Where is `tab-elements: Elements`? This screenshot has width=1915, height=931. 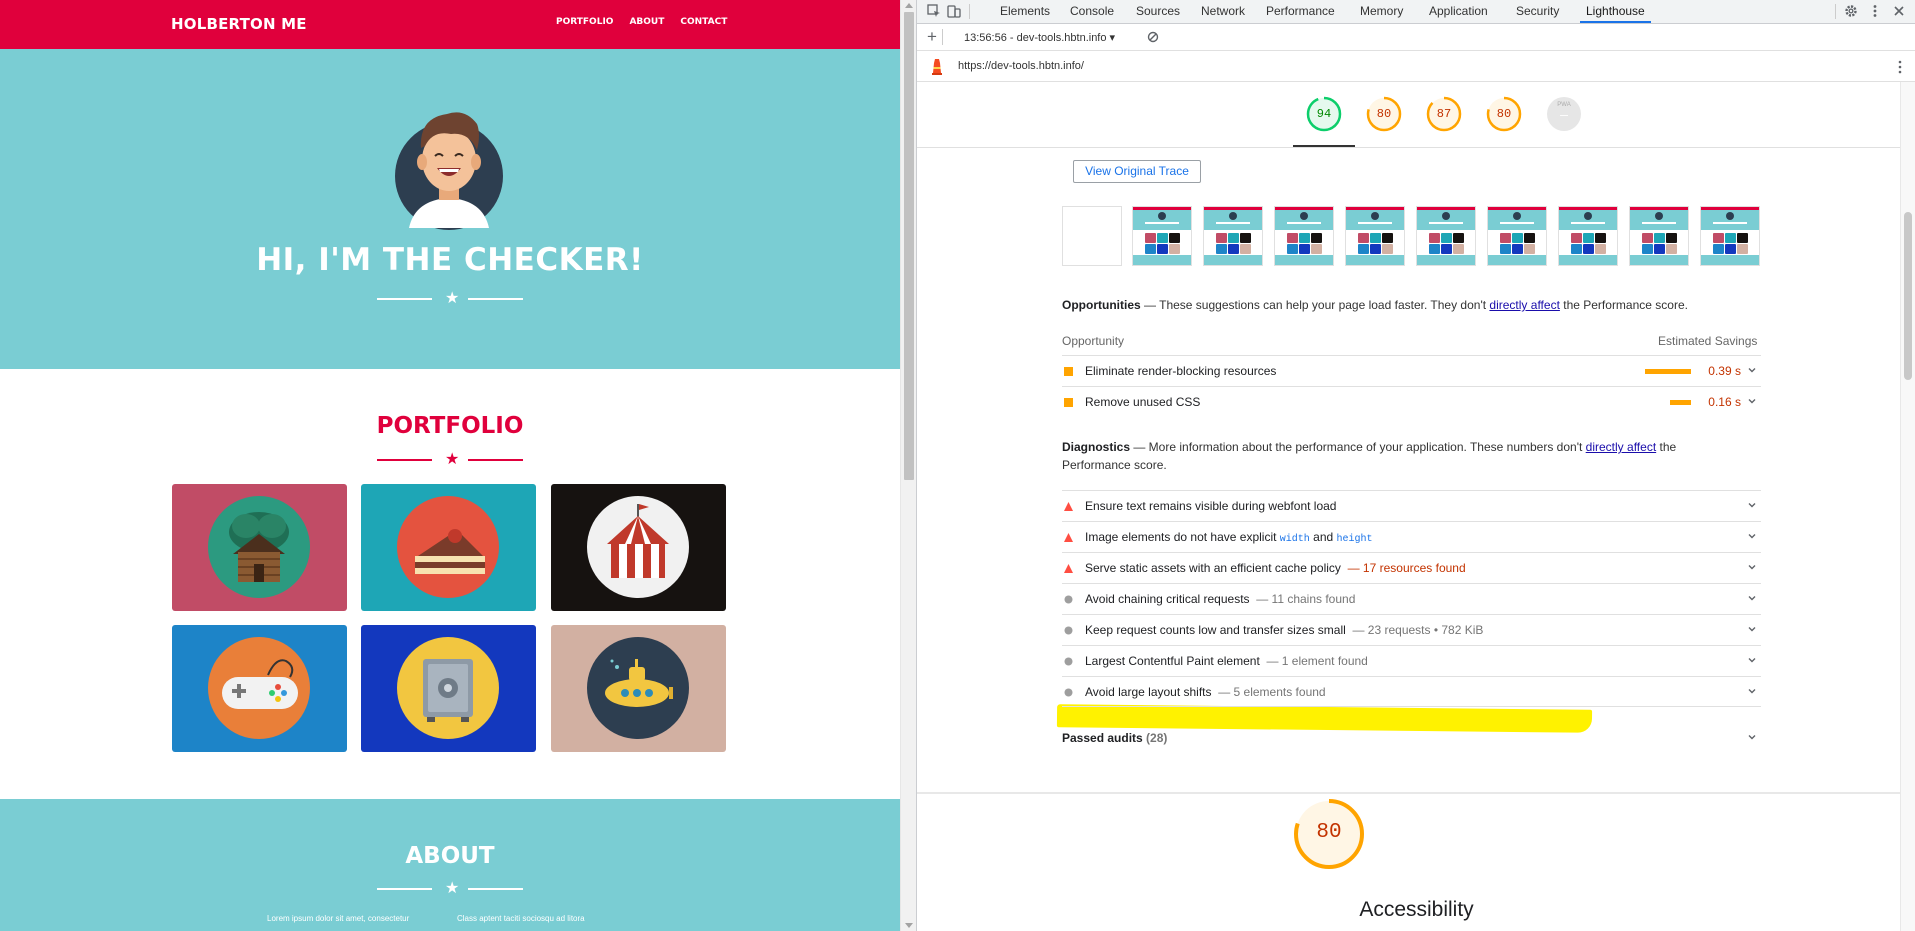
tab-elements: Elements is located at coordinates (1025, 11).